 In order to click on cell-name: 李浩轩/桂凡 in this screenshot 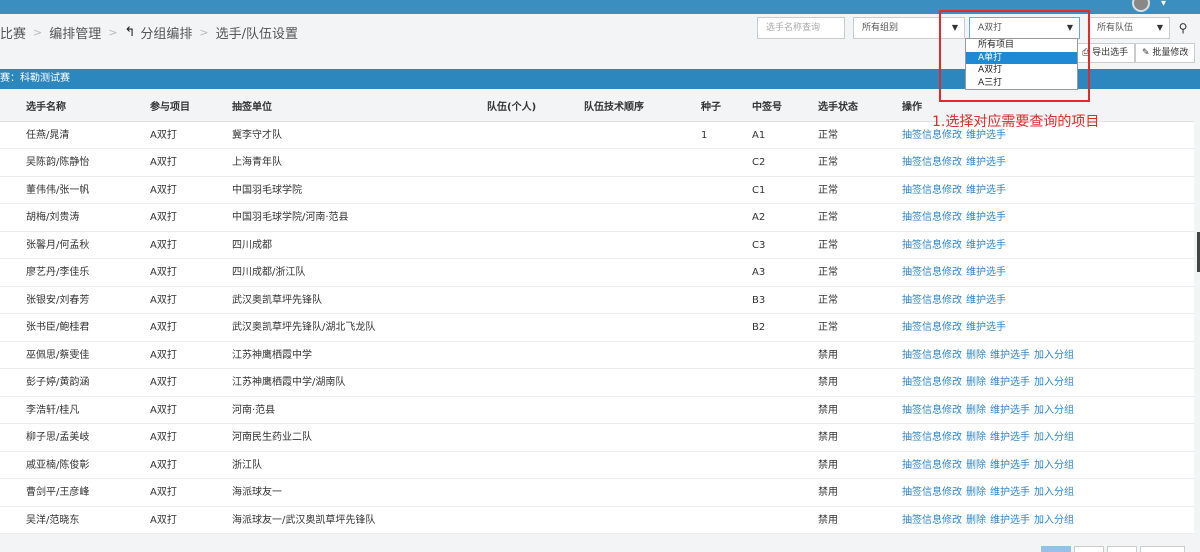, I will do `click(53, 410)`.